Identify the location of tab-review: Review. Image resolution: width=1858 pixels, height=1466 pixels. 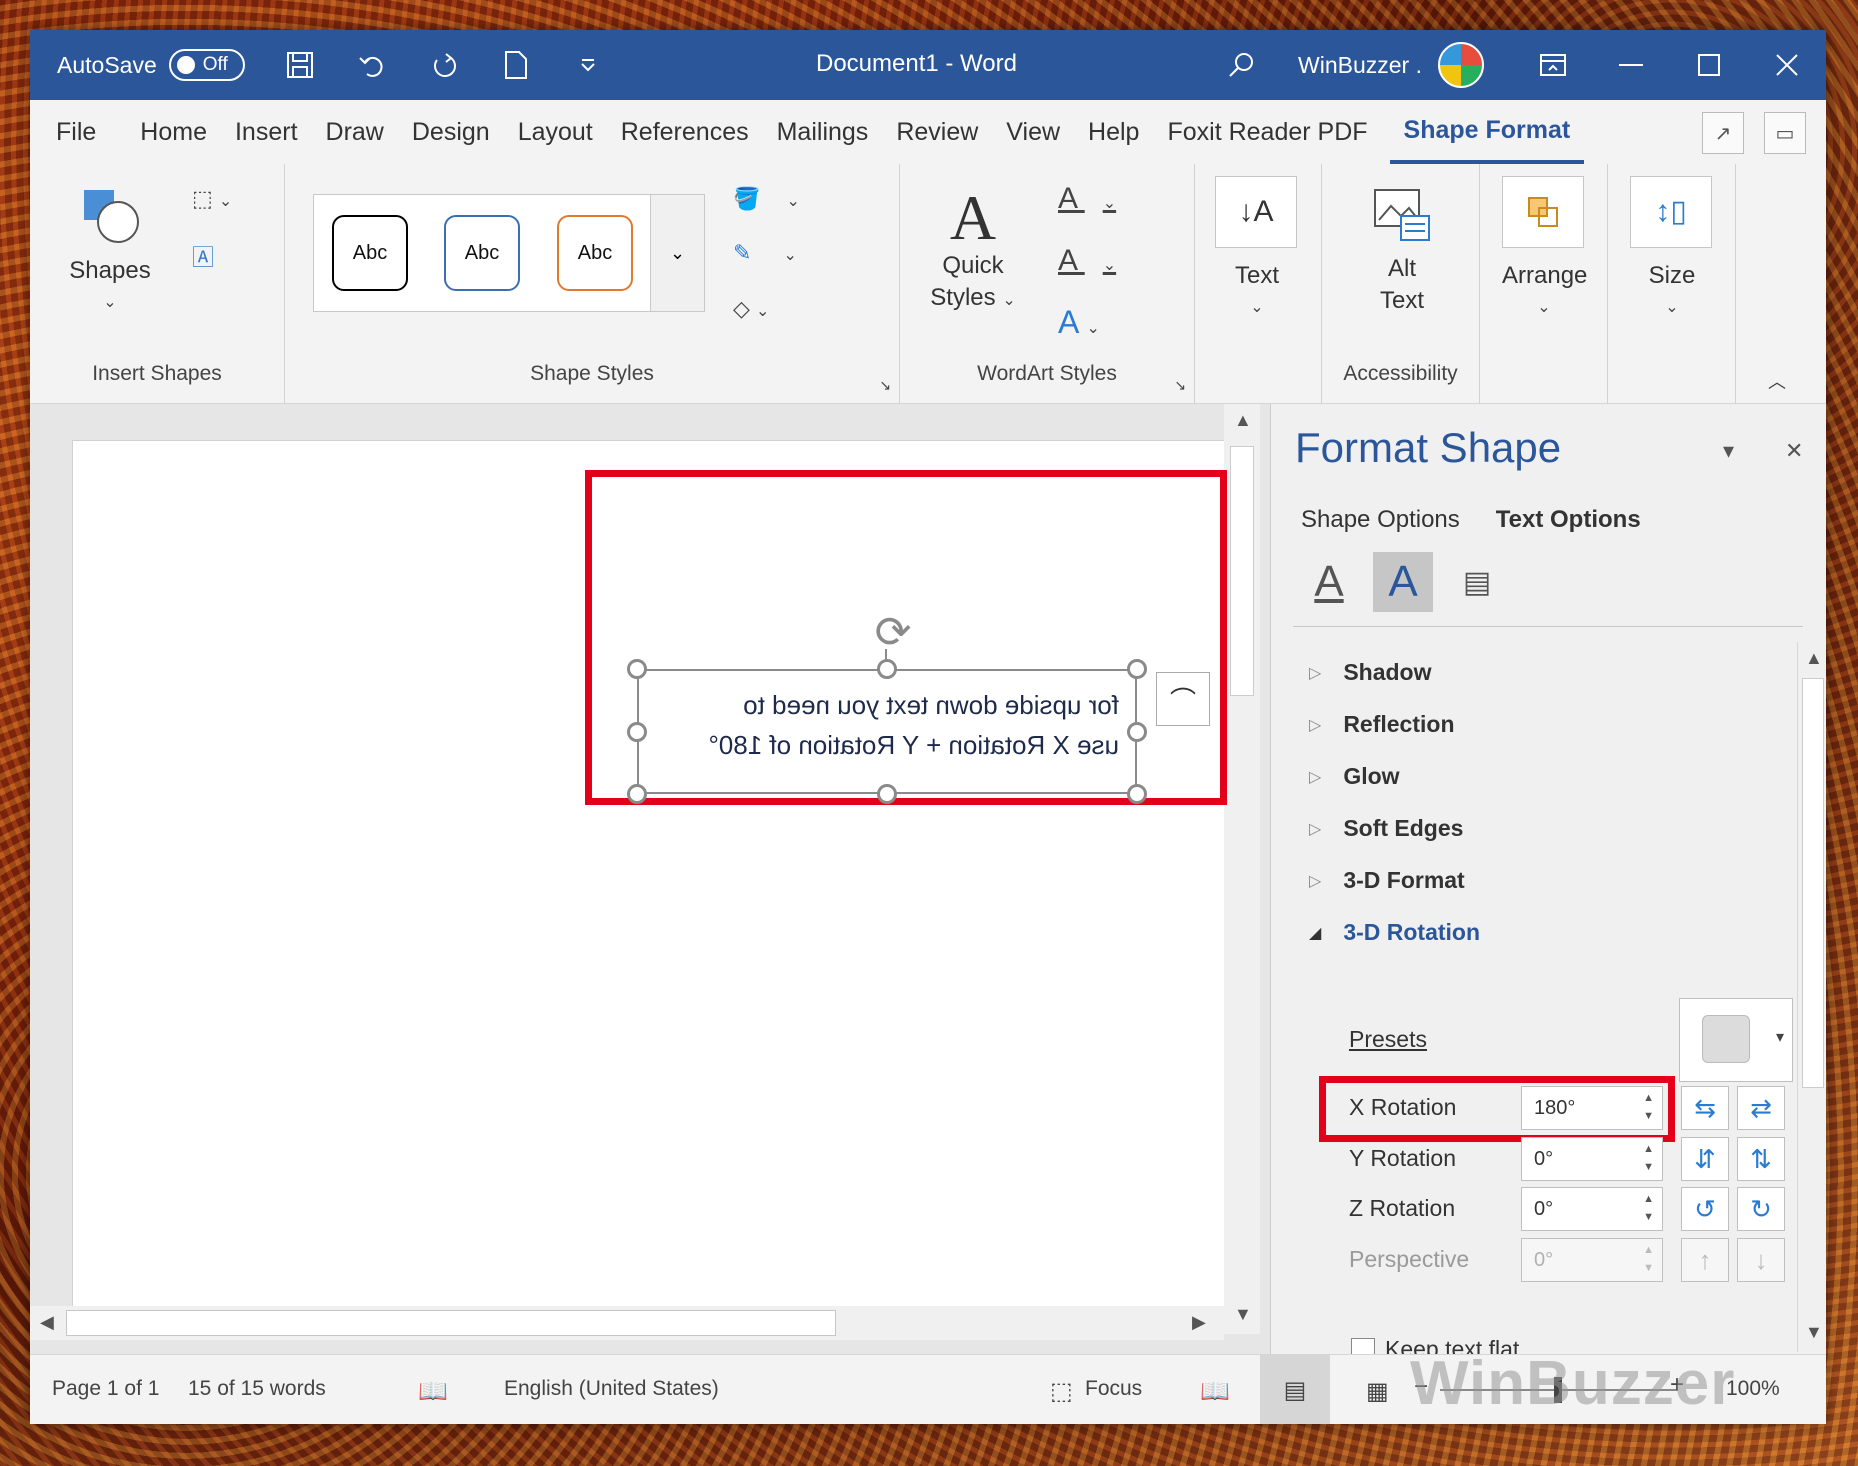
(937, 132).